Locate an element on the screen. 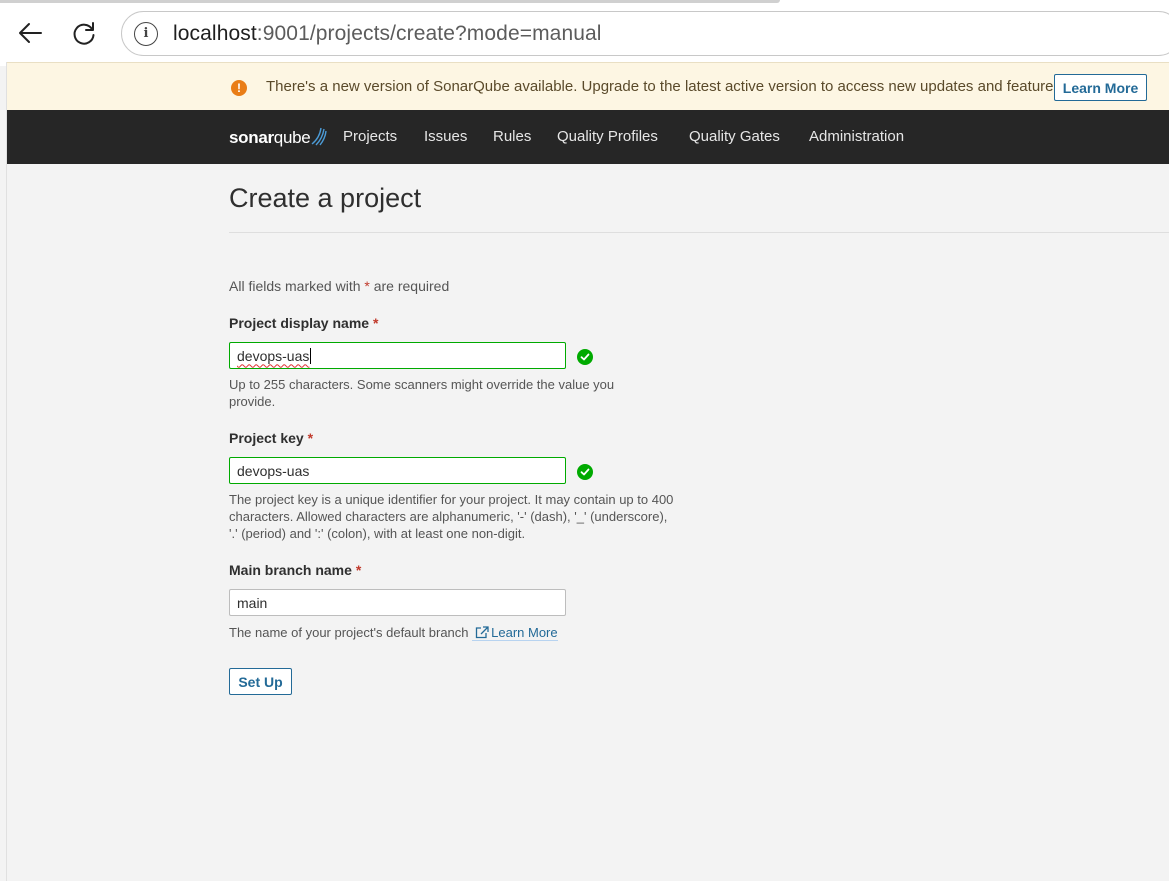 The width and height of the screenshot is (1169, 881). url-host: localhost is located at coordinates (215, 33).